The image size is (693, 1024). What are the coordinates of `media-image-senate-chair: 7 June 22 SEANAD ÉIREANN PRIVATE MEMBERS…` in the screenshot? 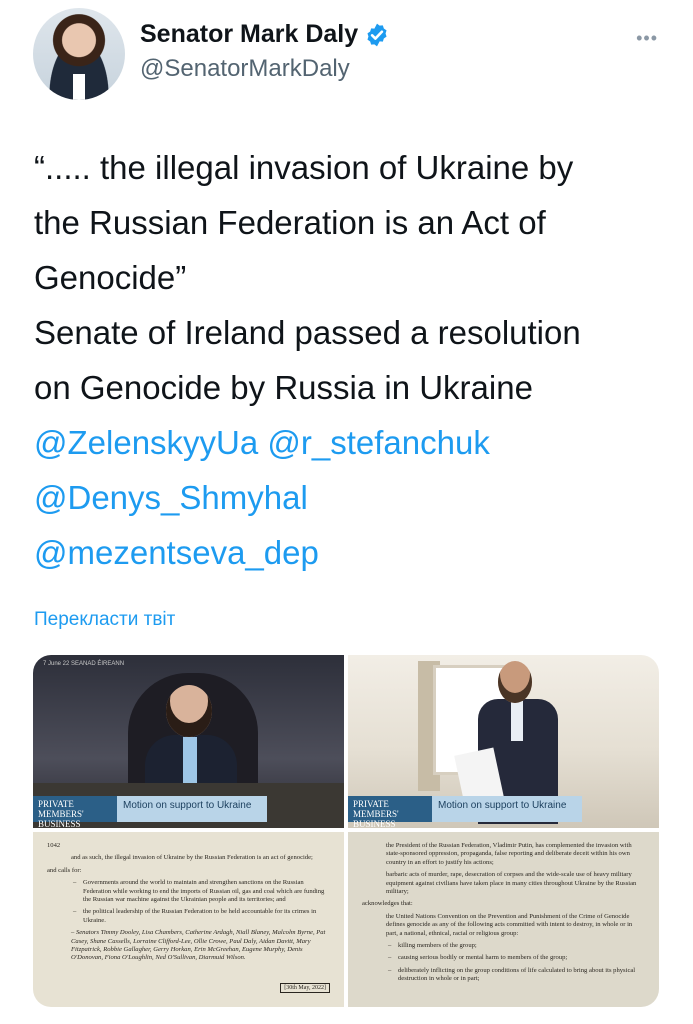 It's located at (188, 741).